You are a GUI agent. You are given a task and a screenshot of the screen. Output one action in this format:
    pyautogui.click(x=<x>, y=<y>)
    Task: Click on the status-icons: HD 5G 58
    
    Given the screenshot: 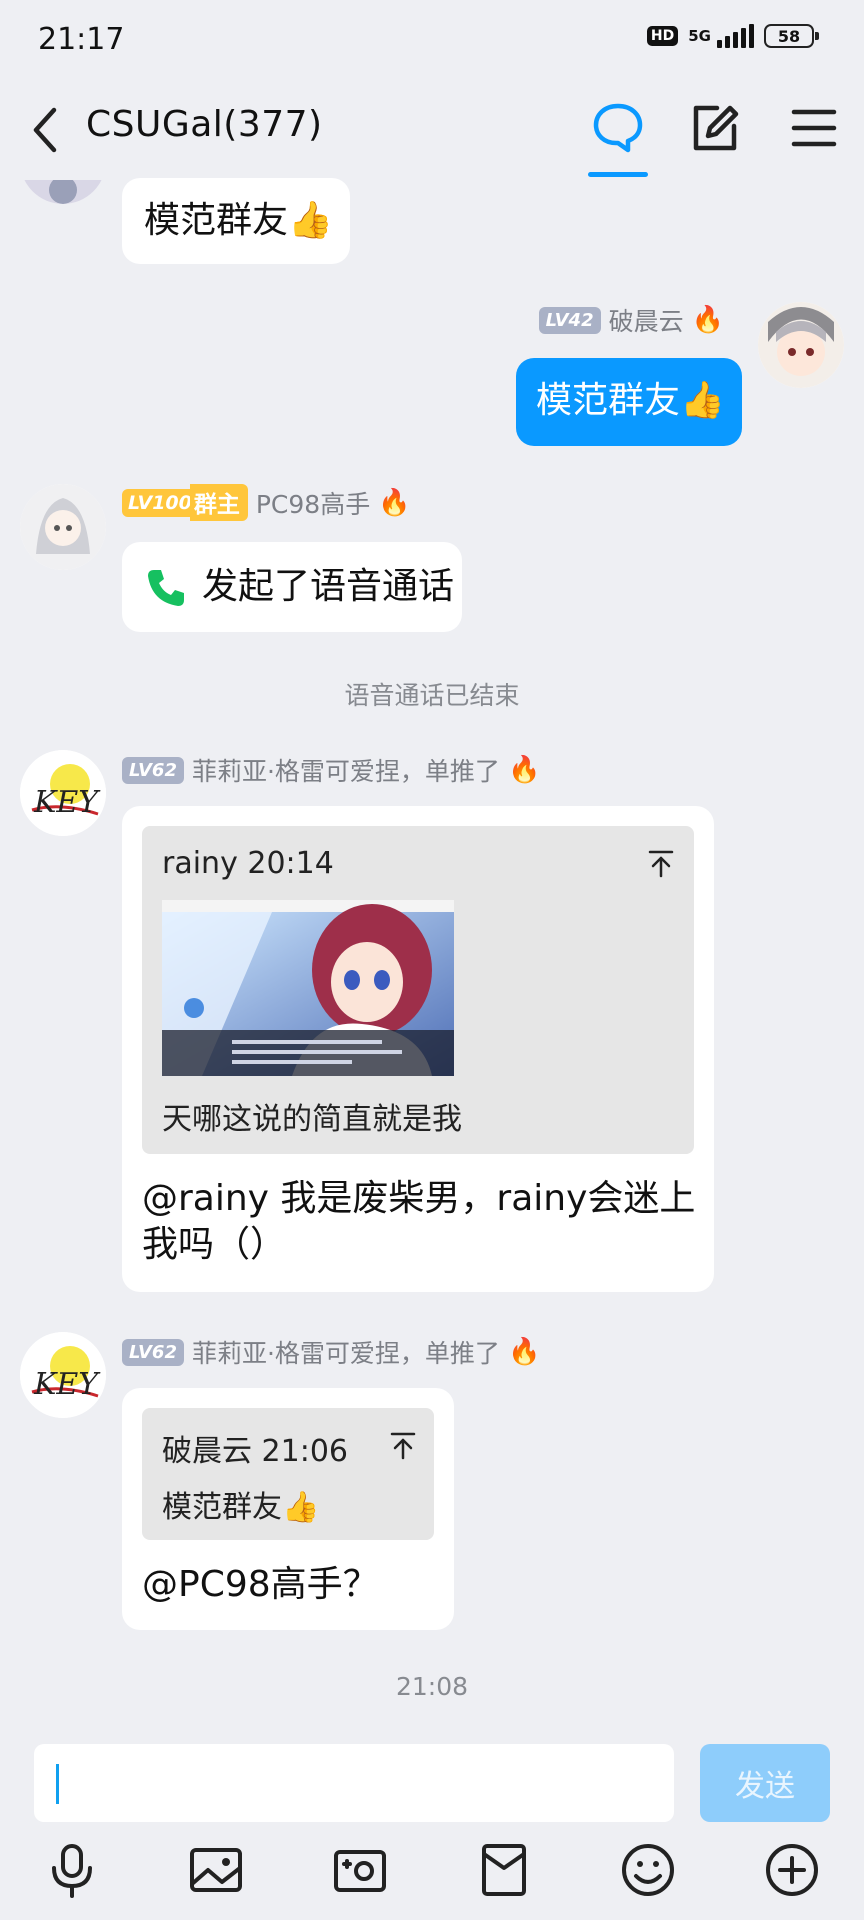 What is the action you would take?
    pyautogui.click(x=732, y=36)
    